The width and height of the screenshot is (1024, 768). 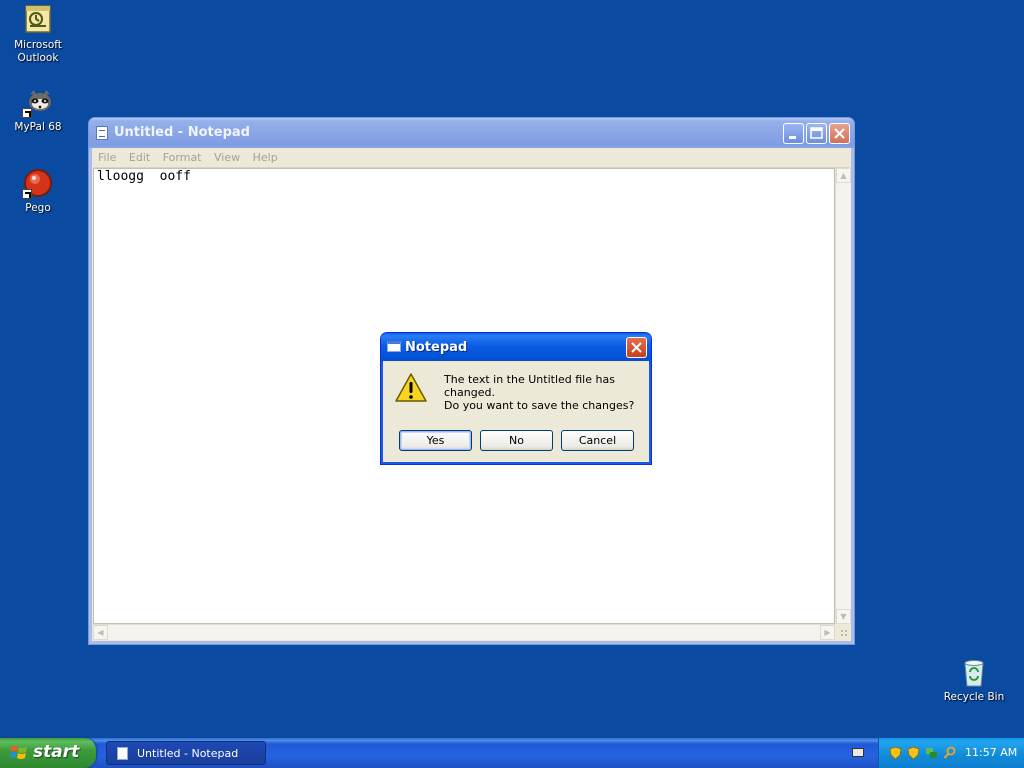 What do you see at coordinates (182, 132) in the screenshot?
I see `window-title: Untitled - Notepad` at bounding box center [182, 132].